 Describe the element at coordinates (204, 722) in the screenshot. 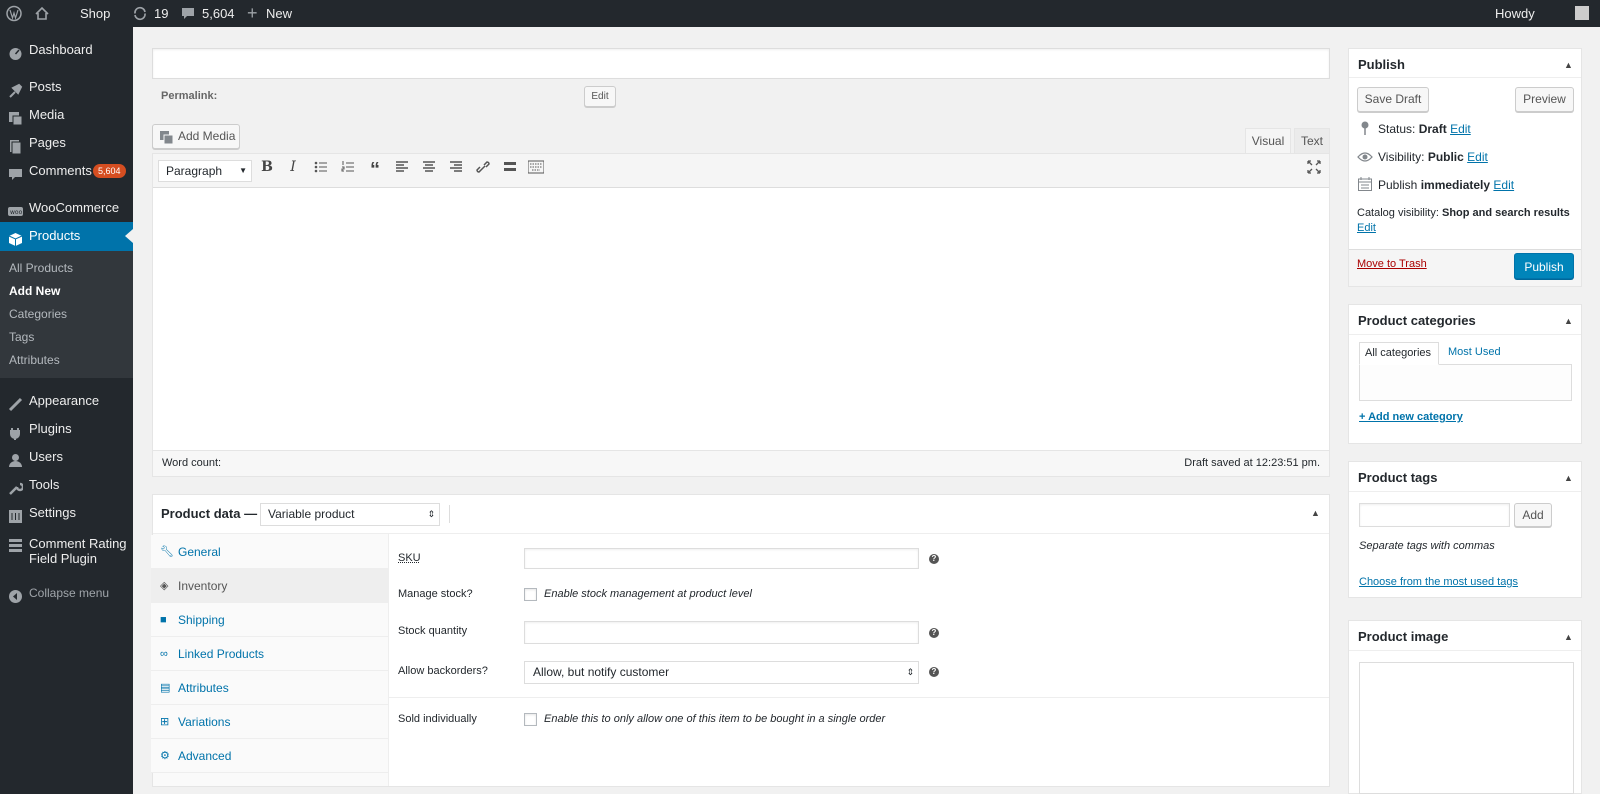

I see `tab-label: Variations` at that location.